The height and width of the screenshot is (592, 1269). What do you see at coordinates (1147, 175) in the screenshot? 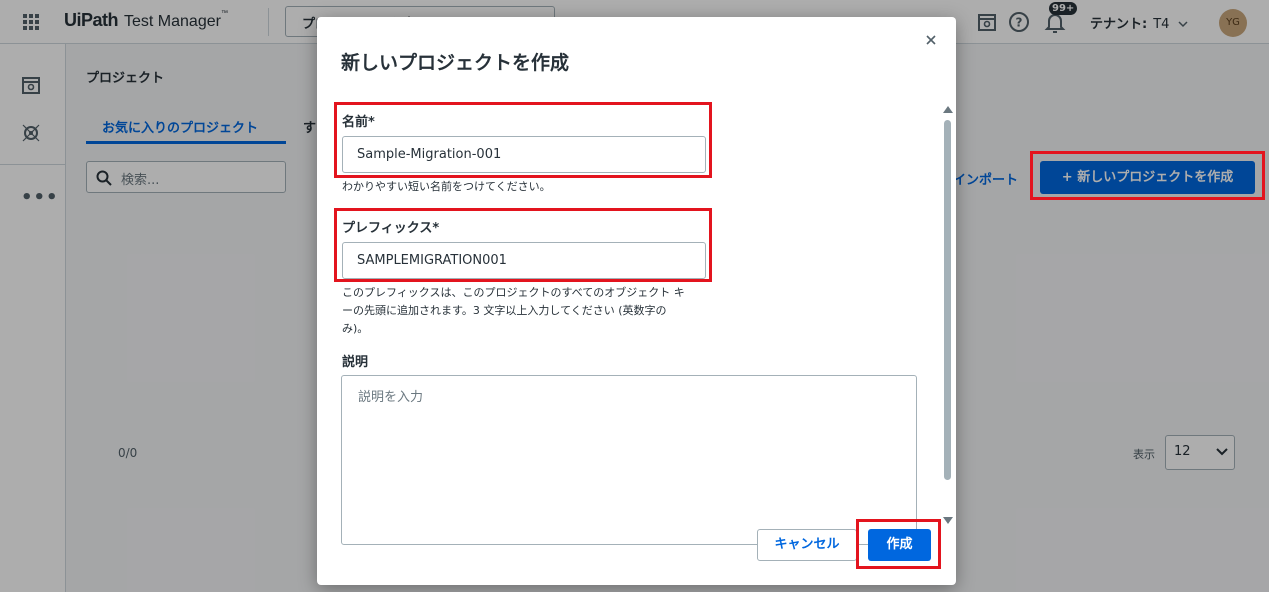
I see `highlight-box-new-project` at bounding box center [1147, 175].